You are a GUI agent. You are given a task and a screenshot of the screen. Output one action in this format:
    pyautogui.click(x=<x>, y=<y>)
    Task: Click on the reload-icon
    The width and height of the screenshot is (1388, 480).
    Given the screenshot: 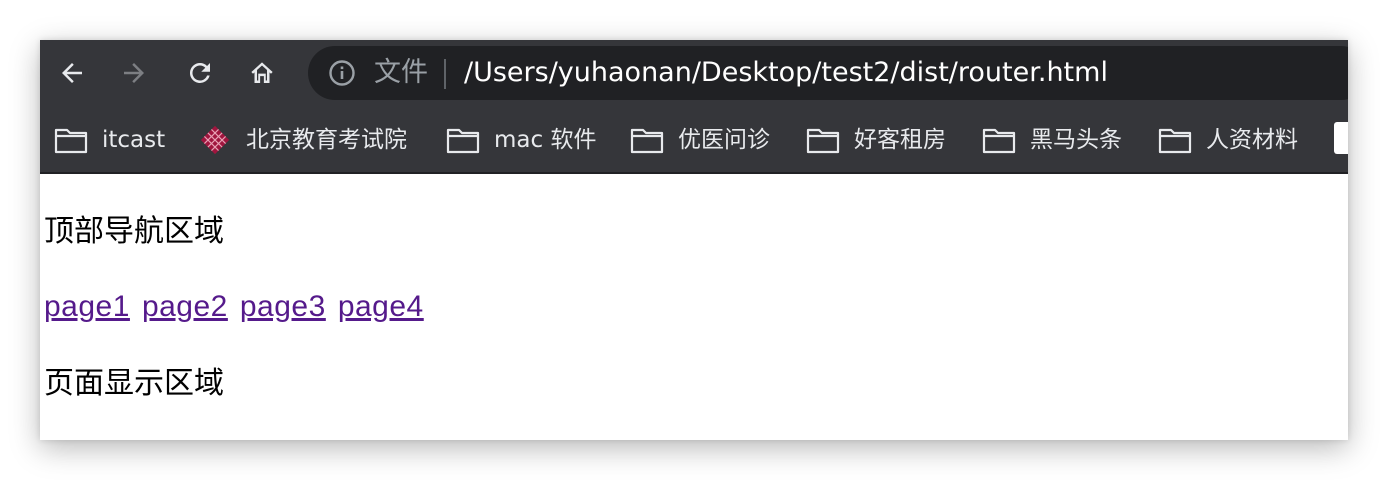 What is the action you would take?
    pyautogui.click(x=199, y=72)
    